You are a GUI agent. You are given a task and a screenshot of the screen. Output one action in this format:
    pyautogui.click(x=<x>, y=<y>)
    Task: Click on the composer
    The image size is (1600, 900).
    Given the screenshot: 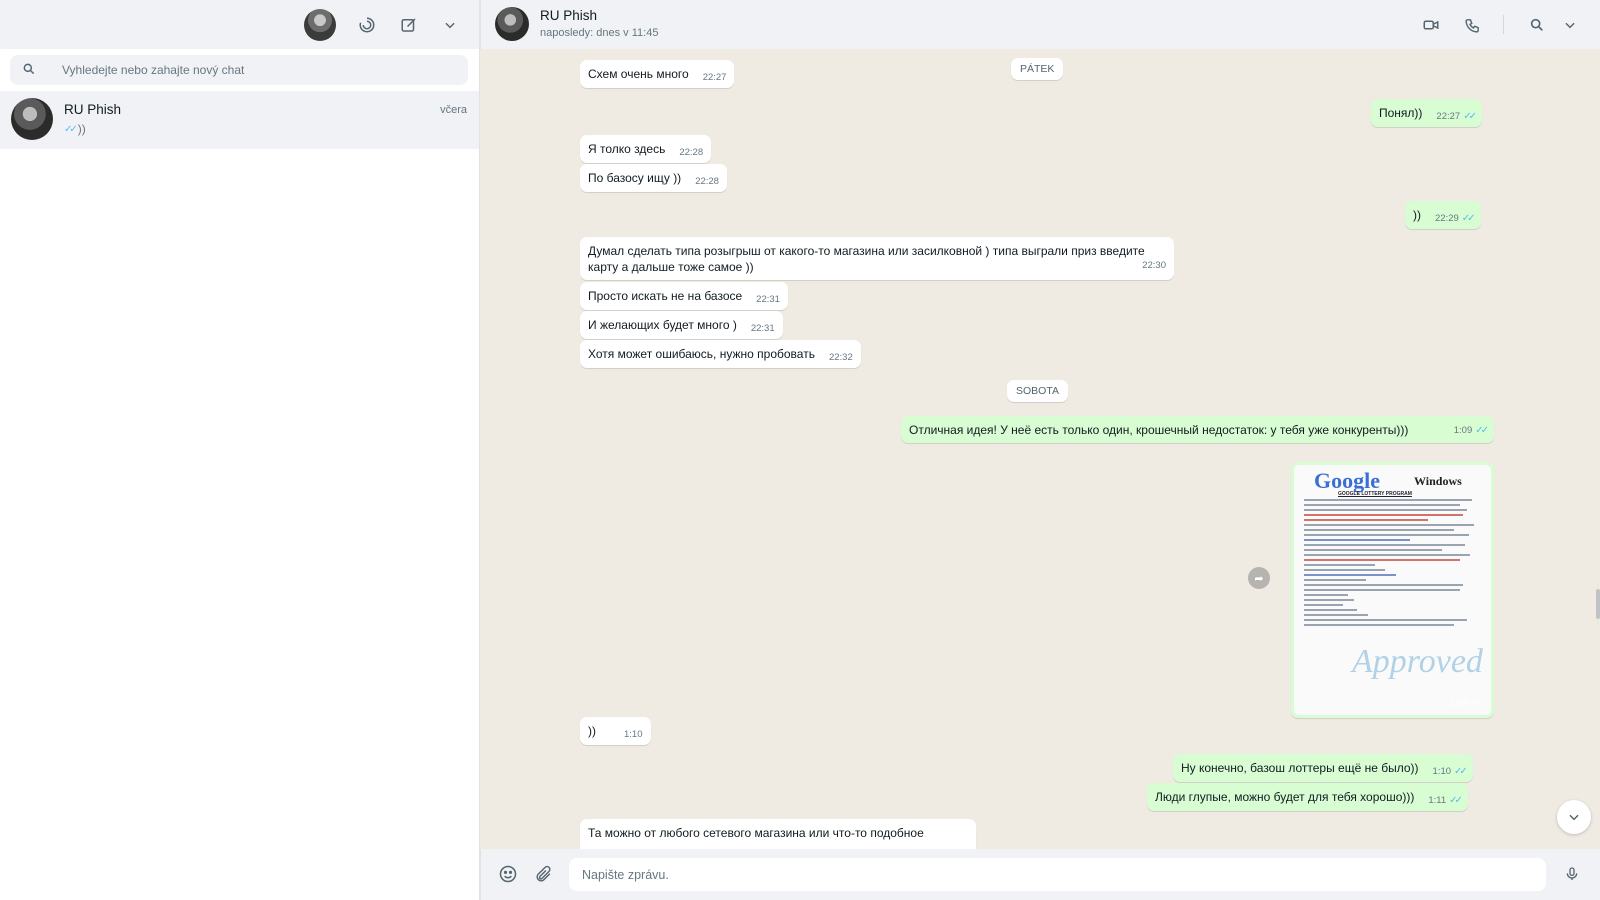 What is the action you would take?
    pyautogui.click(x=1040, y=874)
    